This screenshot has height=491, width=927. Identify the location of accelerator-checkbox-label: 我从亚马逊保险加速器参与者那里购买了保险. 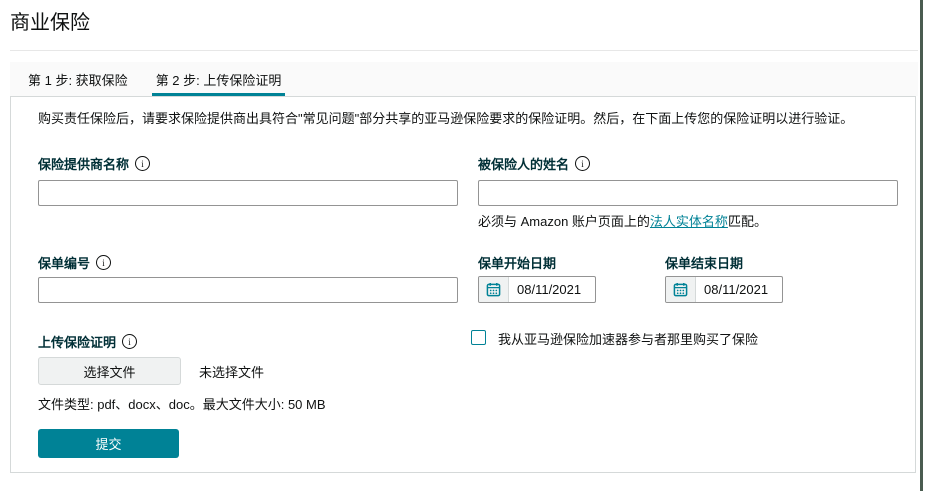
(628, 338).